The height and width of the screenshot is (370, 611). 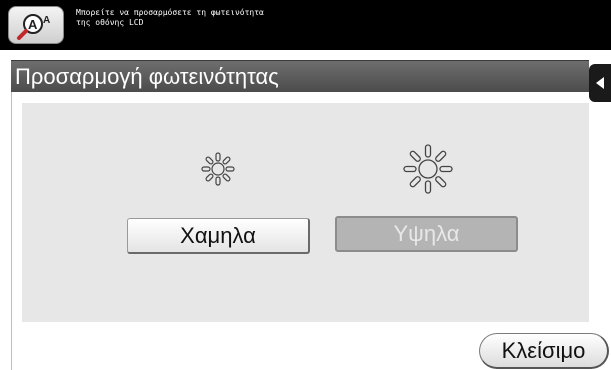 I want to click on sun-small-icon, so click(x=218, y=169).